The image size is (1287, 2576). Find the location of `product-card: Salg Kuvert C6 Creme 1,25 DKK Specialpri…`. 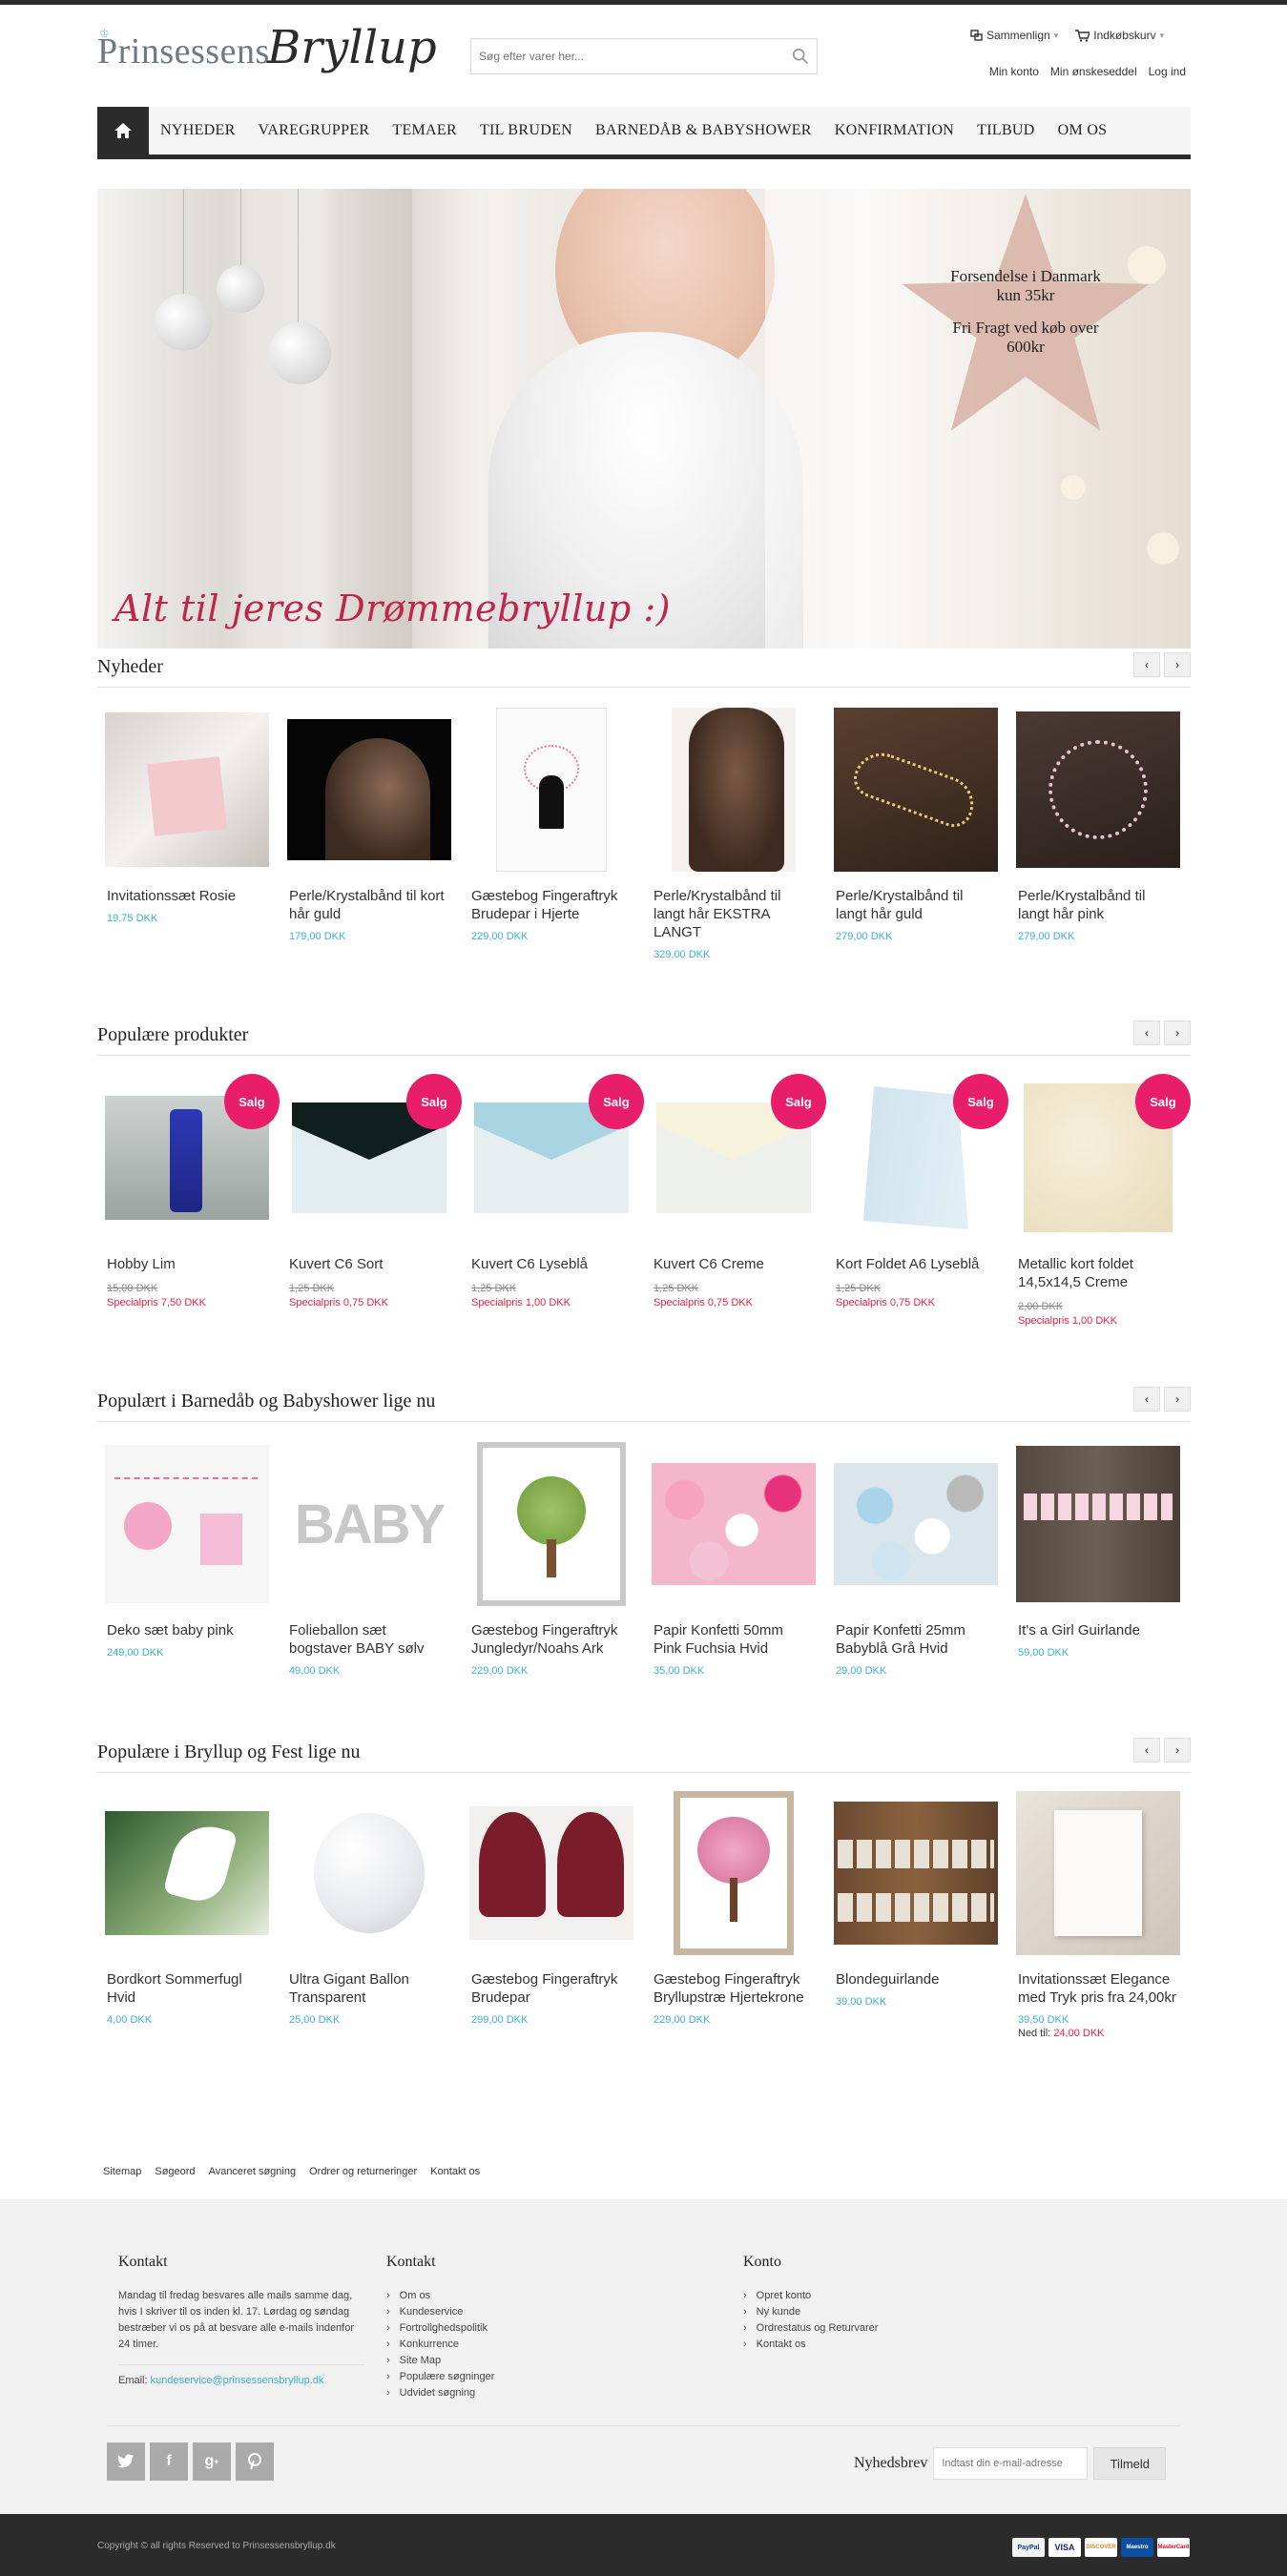

product-card: Salg Kuvert C6 Creme 1,25 DKK Specialpri… is located at coordinates (735, 1200).